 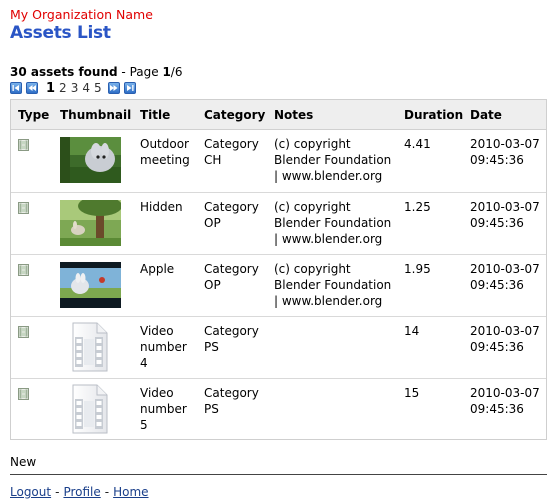 I want to click on profile-link: Profile, so click(x=81, y=492).